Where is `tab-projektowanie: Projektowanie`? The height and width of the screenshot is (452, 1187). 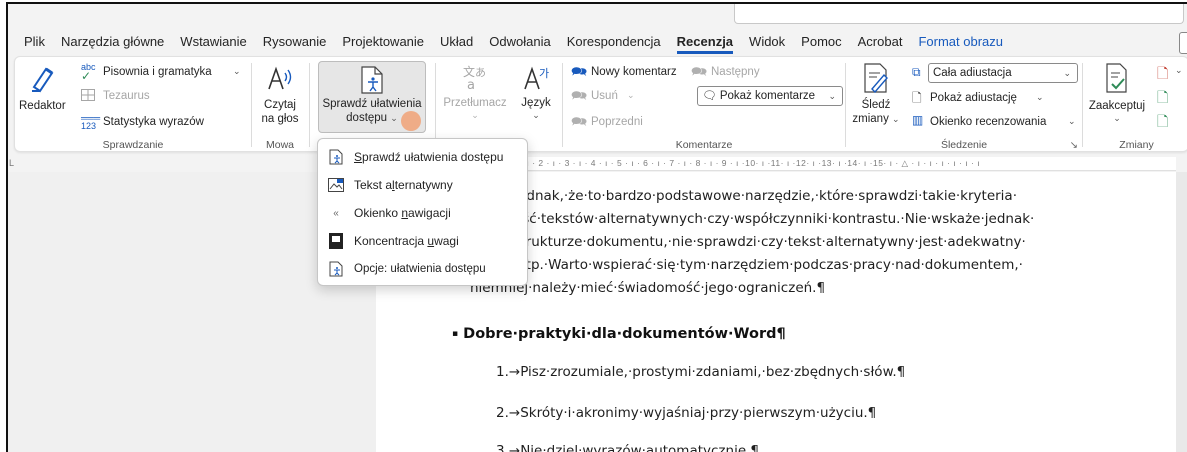
tab-projektowanie: Projektowanie is located at coordinates (383, 43).